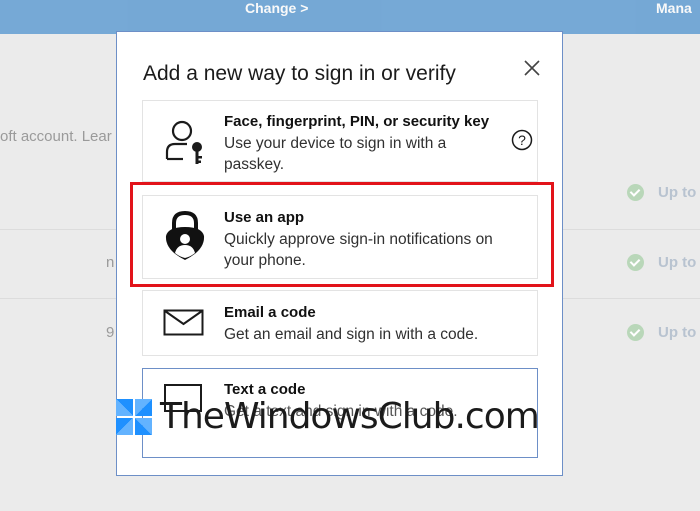  I want to click on manage-link: Mana, so click(674, 8).